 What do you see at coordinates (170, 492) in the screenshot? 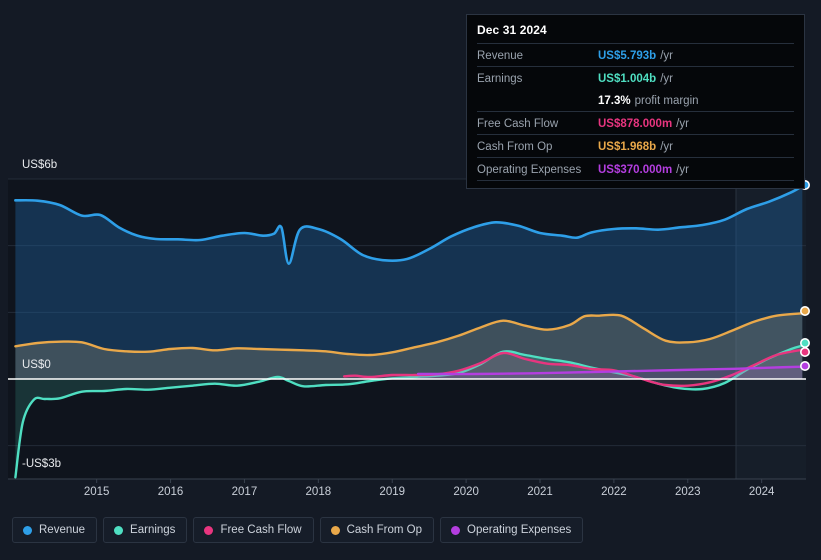
I see `x-axis-tick-label-2016: 2016` at bounding box center [170, 492].